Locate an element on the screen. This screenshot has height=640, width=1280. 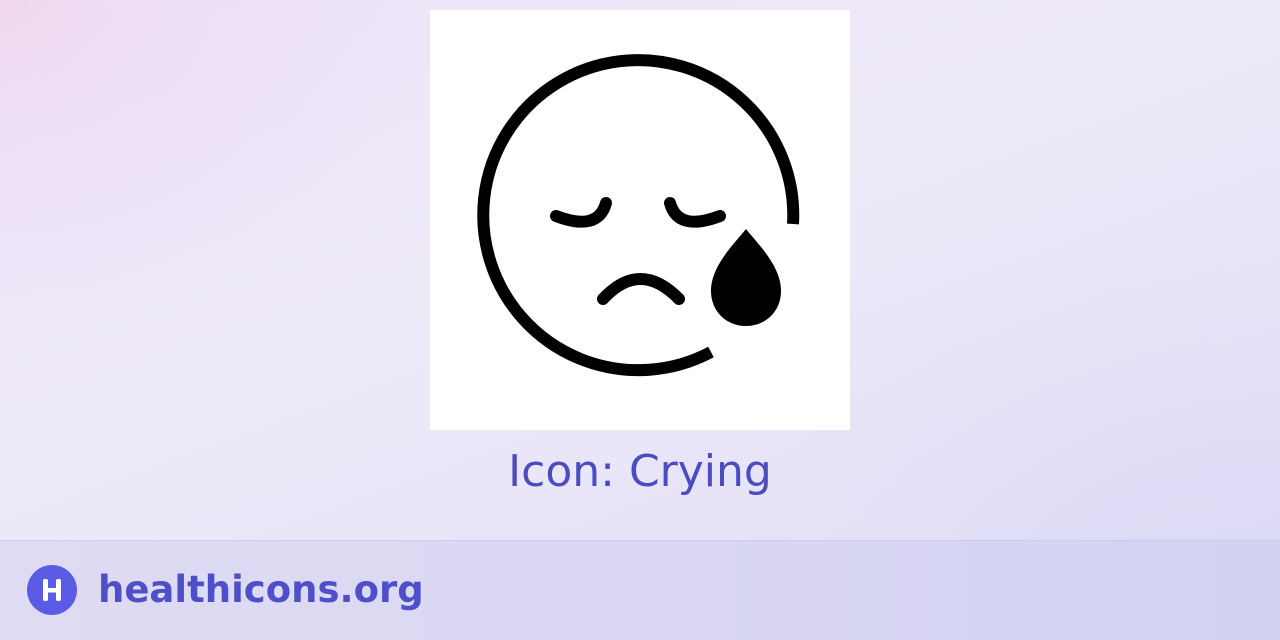
icon-title: Icon: Crying is located at coordinates (640, 471).